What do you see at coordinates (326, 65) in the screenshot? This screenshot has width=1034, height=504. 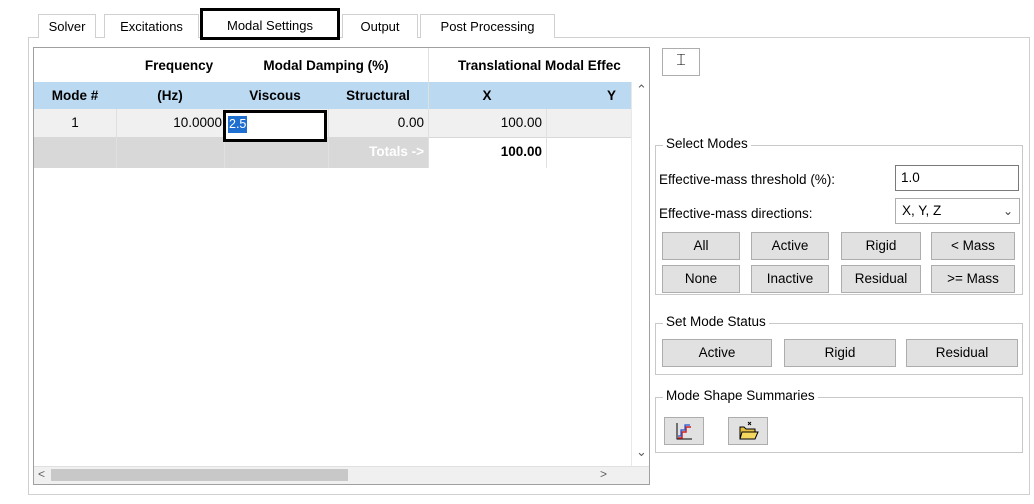 I see `header-modal-damping: Modal Damping (%)` at bounding box center [326, 65].